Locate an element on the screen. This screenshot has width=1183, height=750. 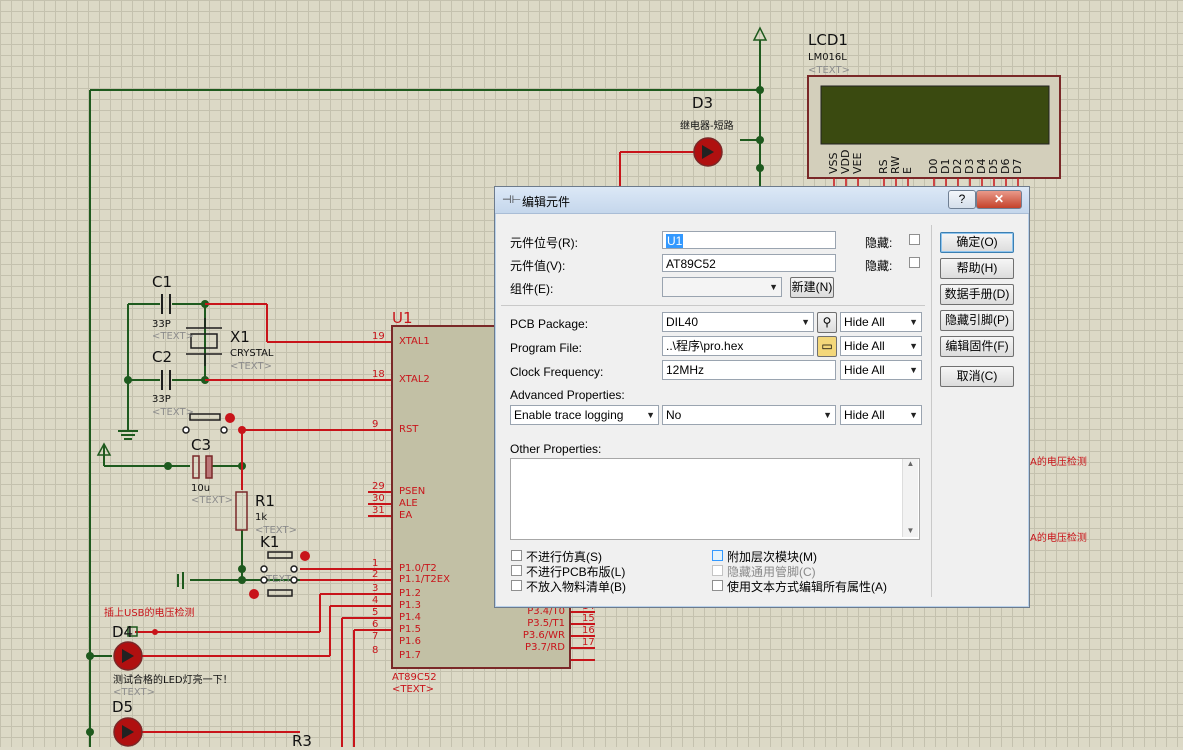
advanced-hide-select: Hide All ▼ is located at coordinates (881, 415).